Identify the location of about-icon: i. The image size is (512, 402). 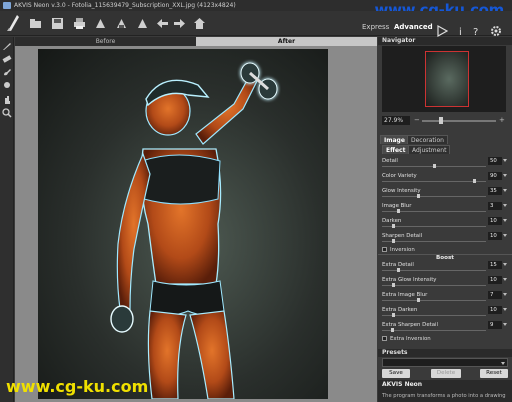
(461, 31).